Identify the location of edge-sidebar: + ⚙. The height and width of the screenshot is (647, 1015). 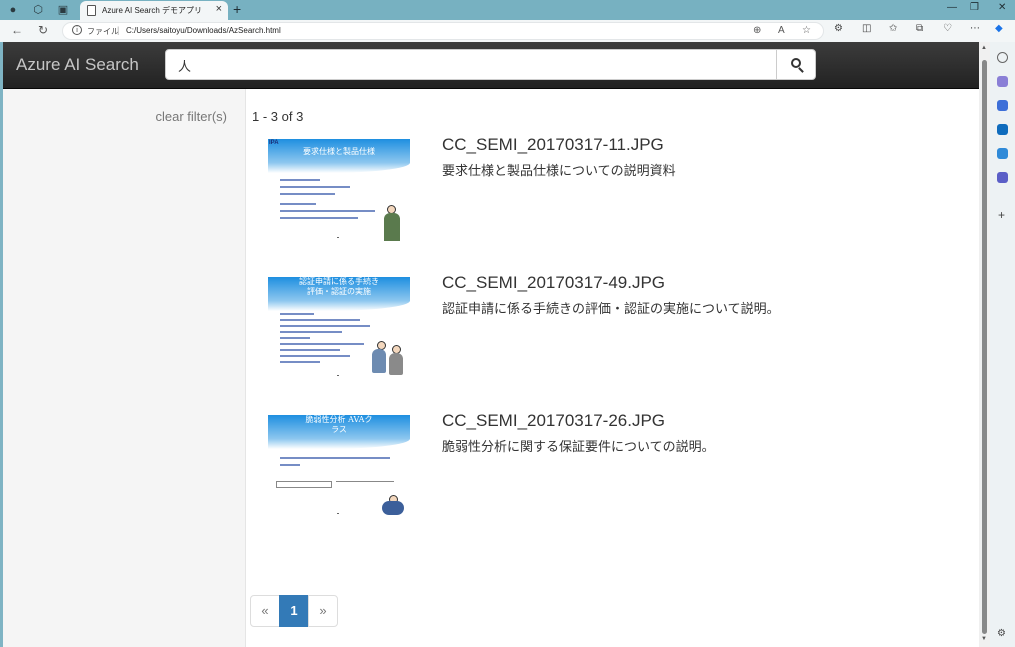
(1002, 344).